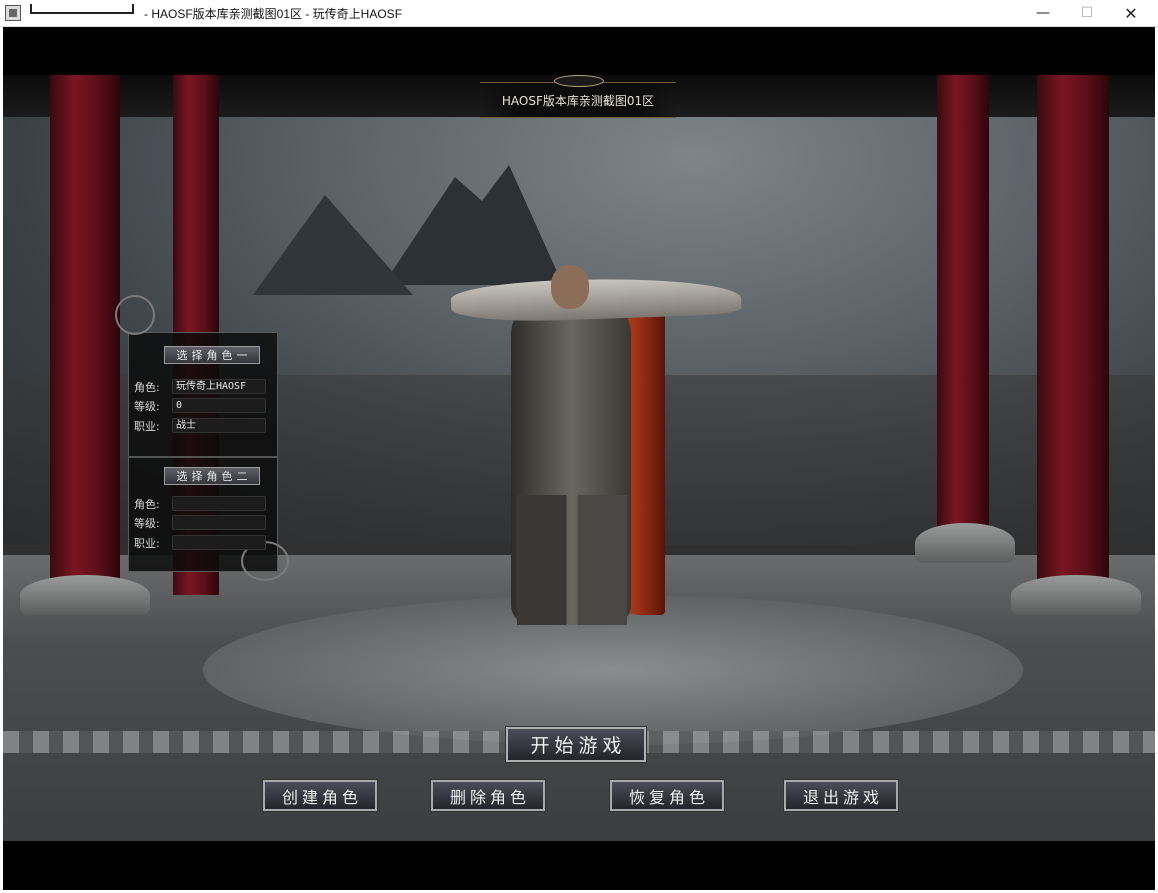  What do you see at coordinates (219, 542) in the screenshot?
I see `slot2-class-value` at bounding box center [219, 542].